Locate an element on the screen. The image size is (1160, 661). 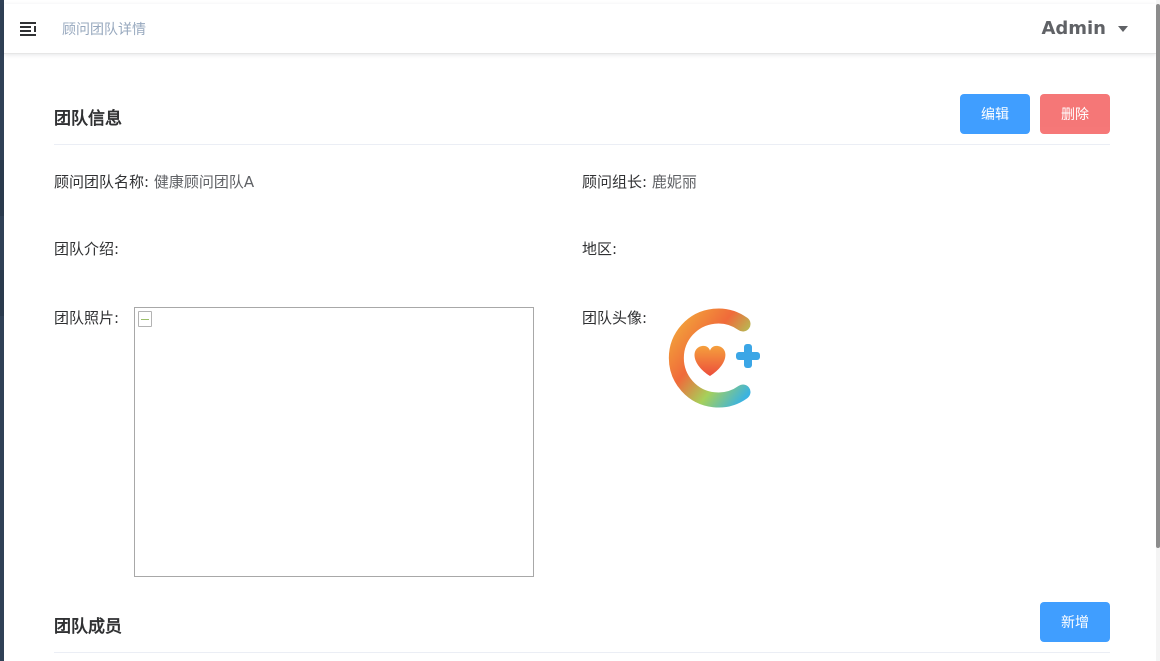
delete-button: 删除 is located at coordinates (1075, 114).